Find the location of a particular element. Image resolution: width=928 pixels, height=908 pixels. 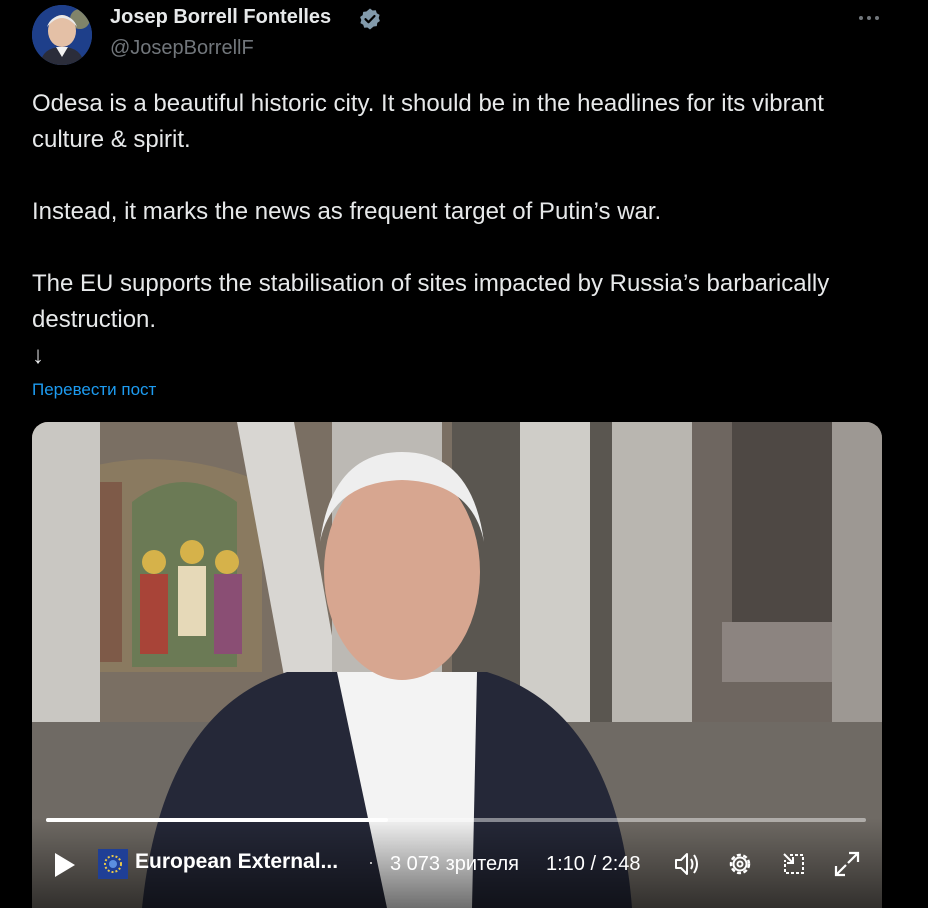

channel-logo-icon is located at coordinates (113, 864).